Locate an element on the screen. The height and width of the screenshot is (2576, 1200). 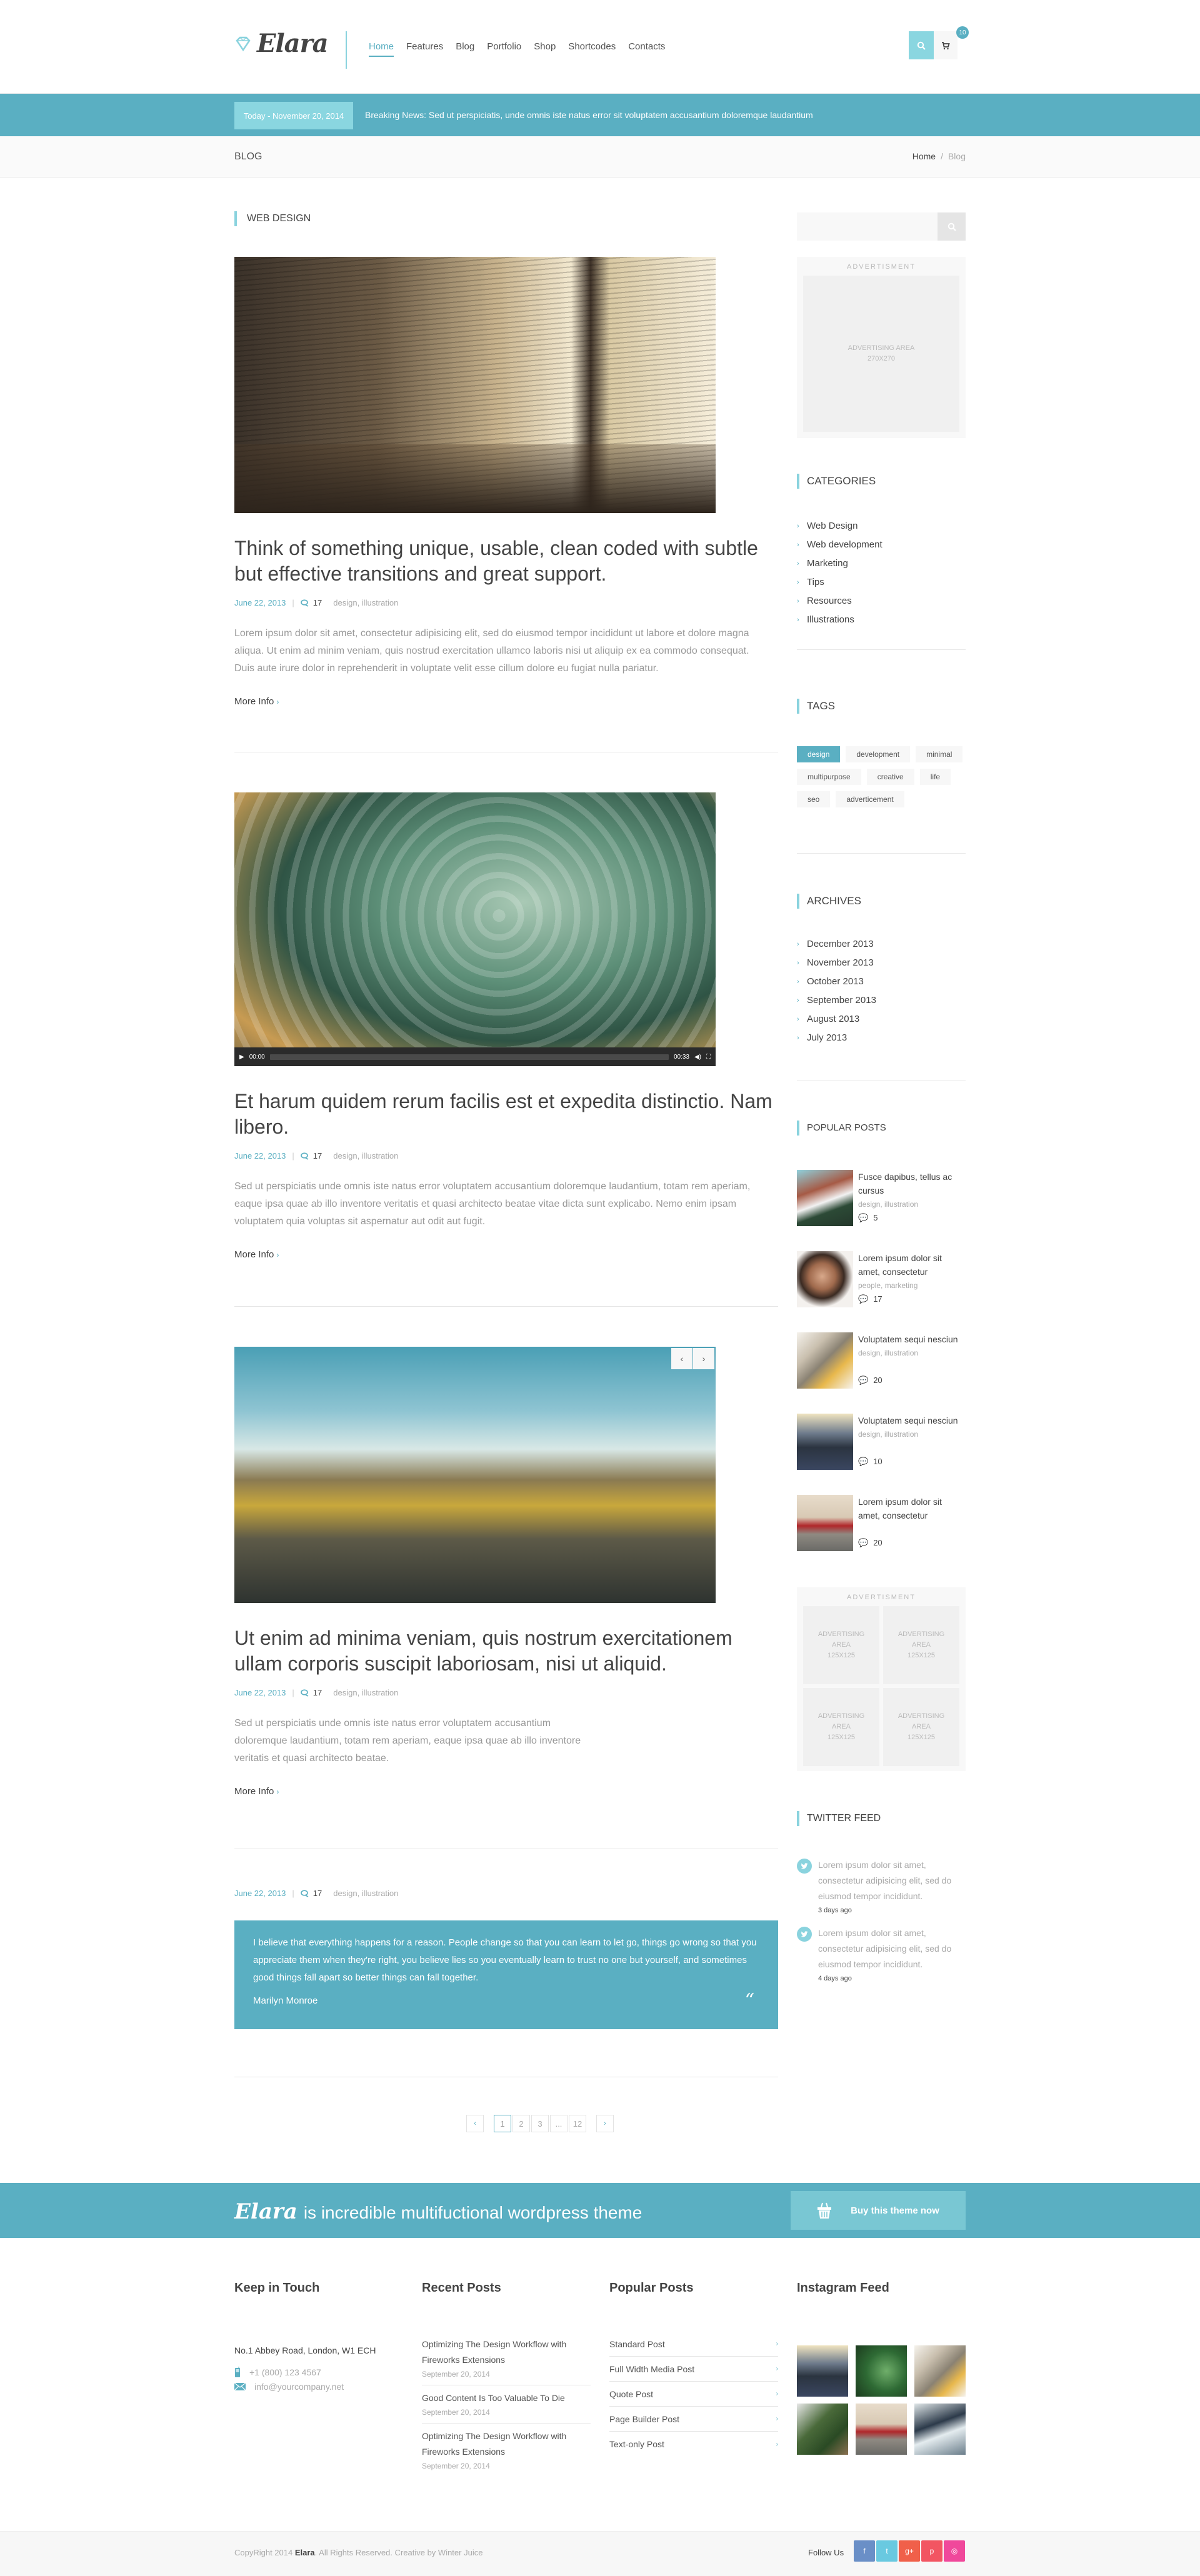
tag-minimal: minimal is located at coordinates (939, 754).